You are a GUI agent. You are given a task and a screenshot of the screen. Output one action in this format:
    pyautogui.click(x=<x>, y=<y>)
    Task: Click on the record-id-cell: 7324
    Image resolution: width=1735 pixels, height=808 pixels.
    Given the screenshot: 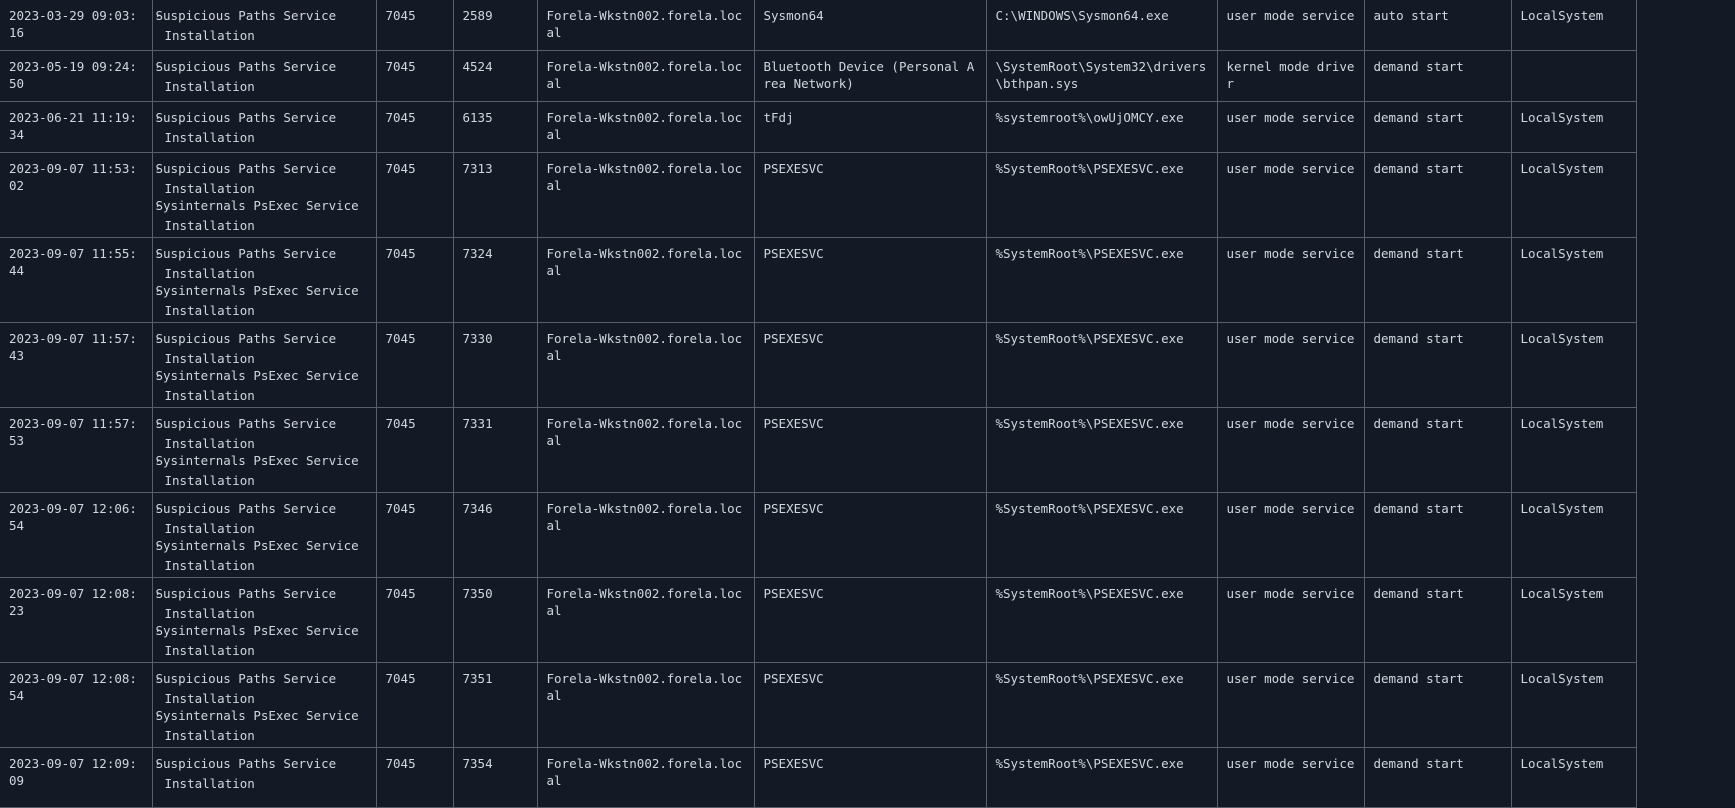 What is the action you would take?
    pyautogui.click(x=495, y=280)
    